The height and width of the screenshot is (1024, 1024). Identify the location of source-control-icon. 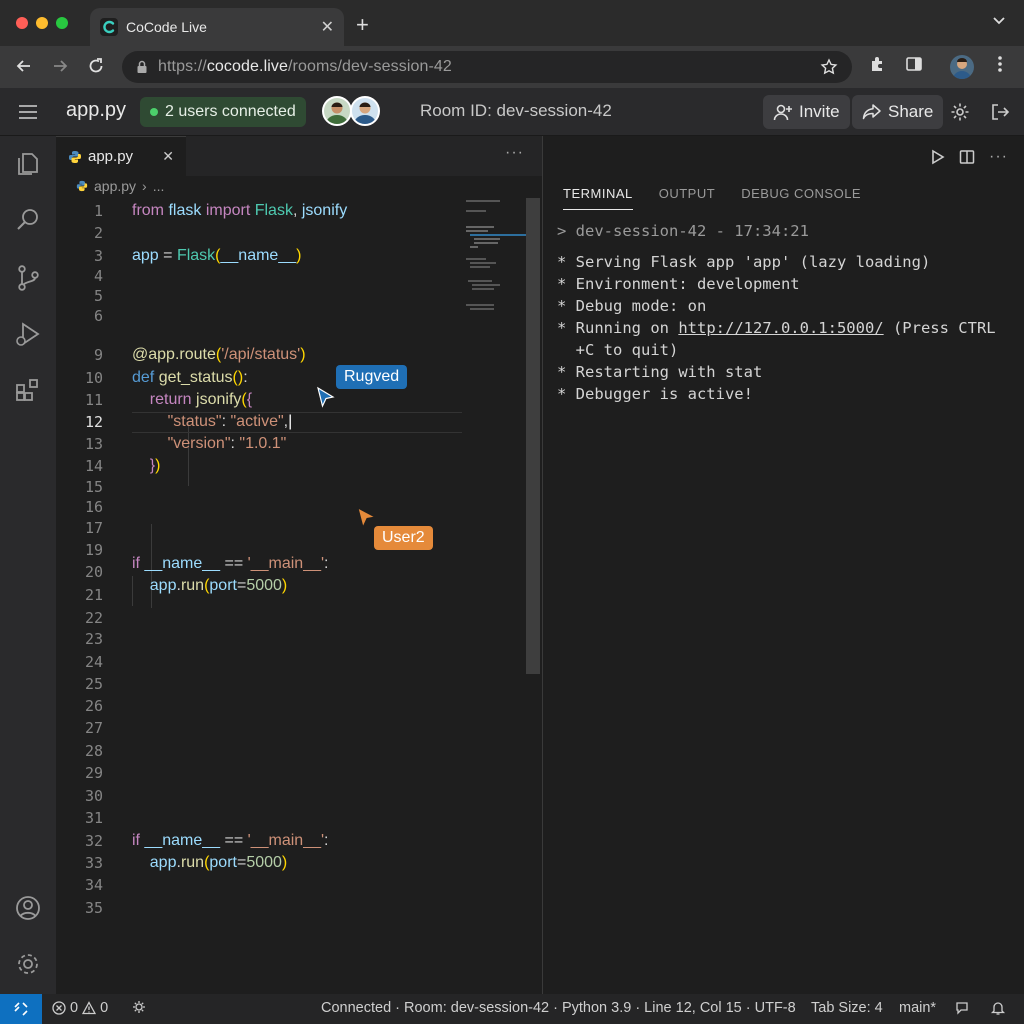
(28, 278).